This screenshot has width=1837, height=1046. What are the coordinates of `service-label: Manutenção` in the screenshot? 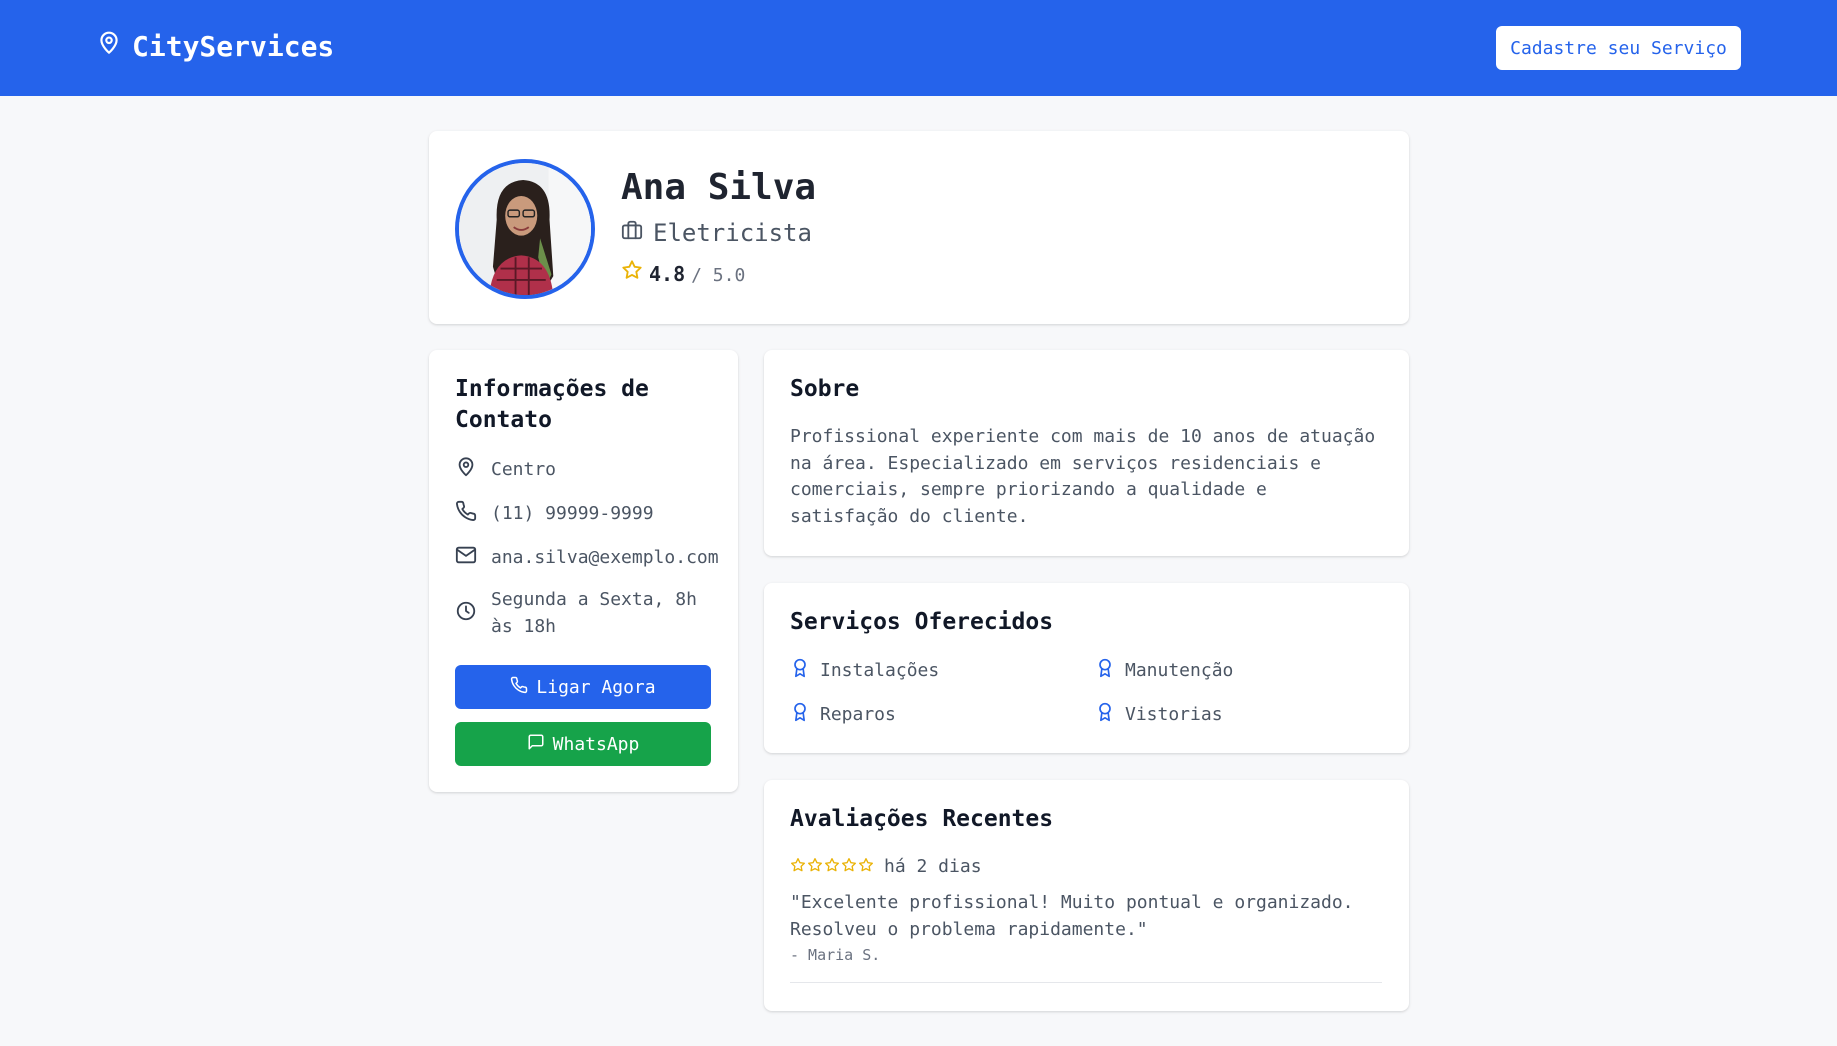 It's located at (1179, 670).